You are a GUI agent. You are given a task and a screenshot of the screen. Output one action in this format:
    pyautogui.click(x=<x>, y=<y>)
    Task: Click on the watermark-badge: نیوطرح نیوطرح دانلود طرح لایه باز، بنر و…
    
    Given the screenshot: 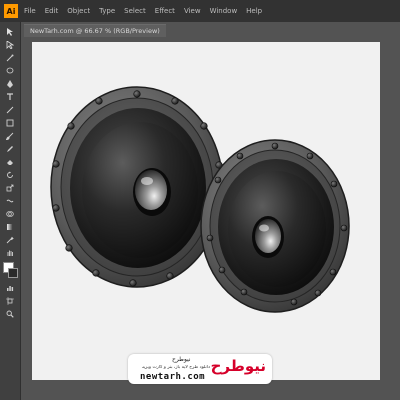 What is the action you would take?
    pyautogui.click(x=200, y=369)
    